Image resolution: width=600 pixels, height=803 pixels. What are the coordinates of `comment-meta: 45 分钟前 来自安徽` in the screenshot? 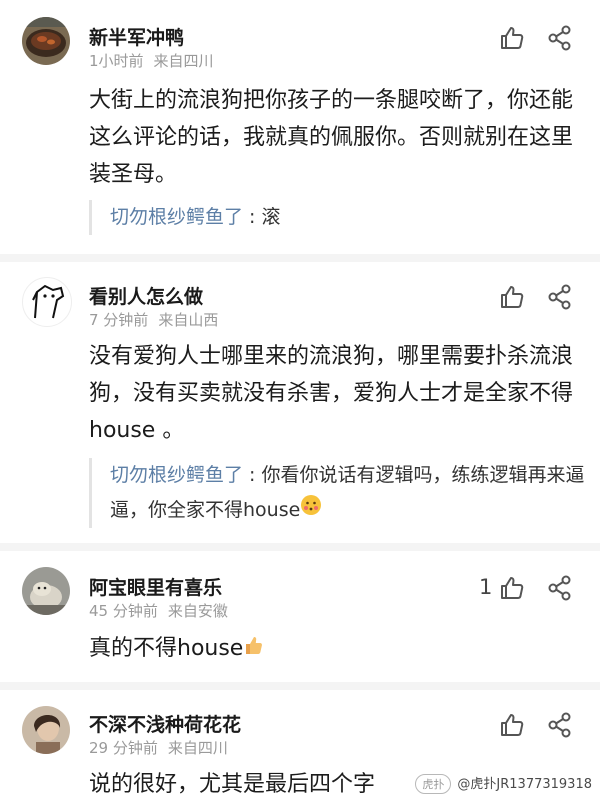 It's located at (163, 610).